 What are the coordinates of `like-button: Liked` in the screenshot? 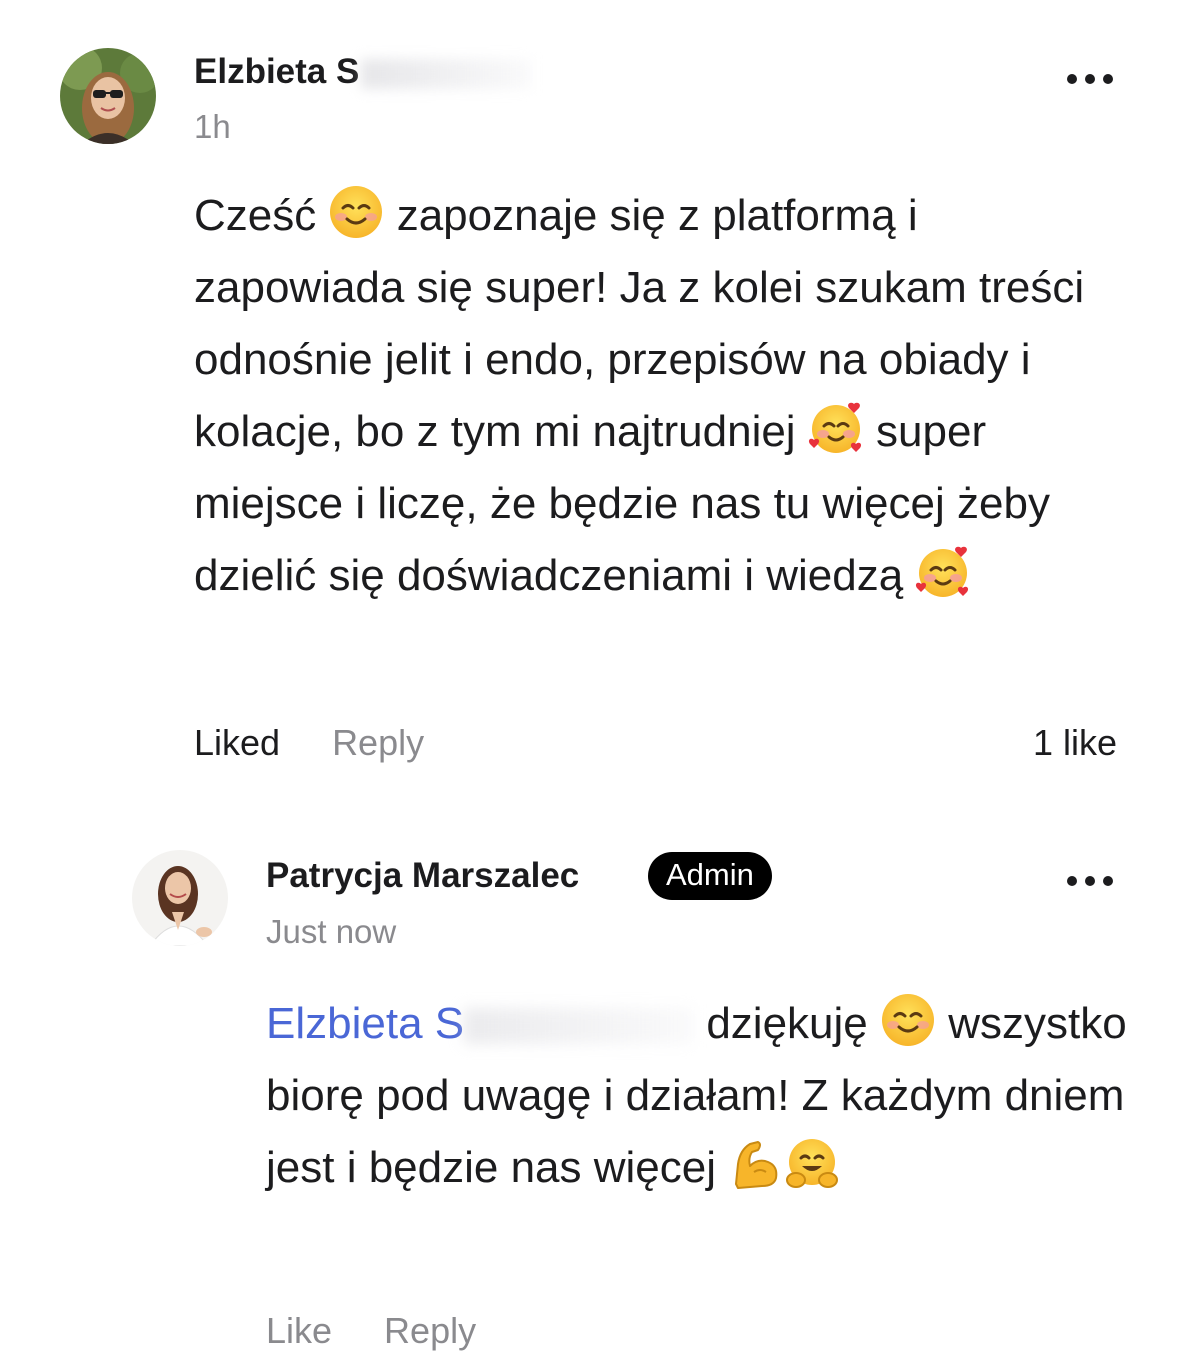 It's located at (237, 743).